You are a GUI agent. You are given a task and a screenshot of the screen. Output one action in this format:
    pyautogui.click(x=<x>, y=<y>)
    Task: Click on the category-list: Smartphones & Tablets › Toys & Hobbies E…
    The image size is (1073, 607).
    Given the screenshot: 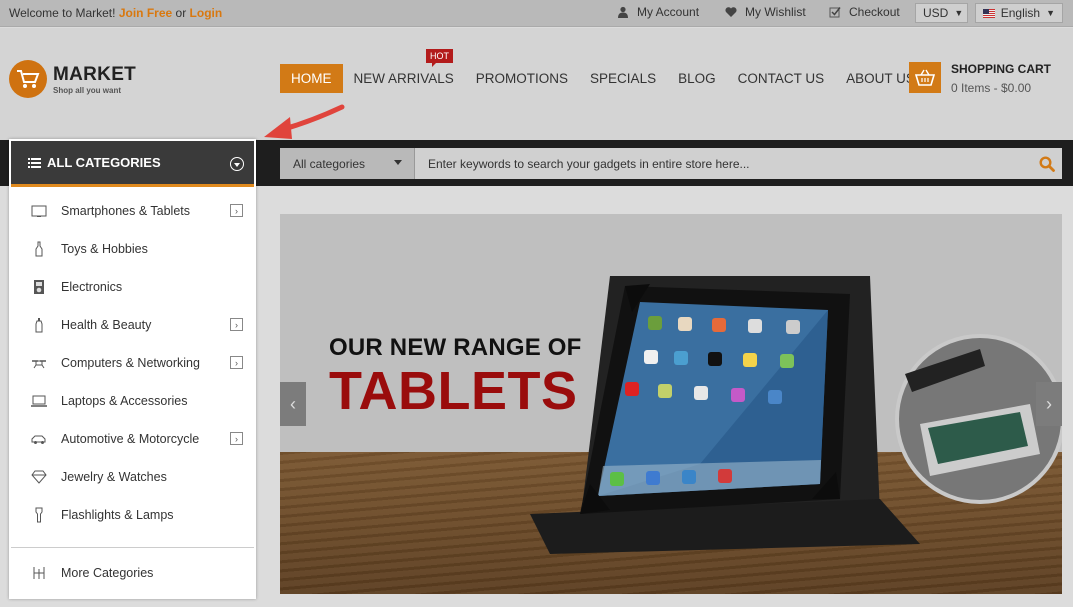 What is the action you would take?
    pyautogui.click(x=132, y=360)
    